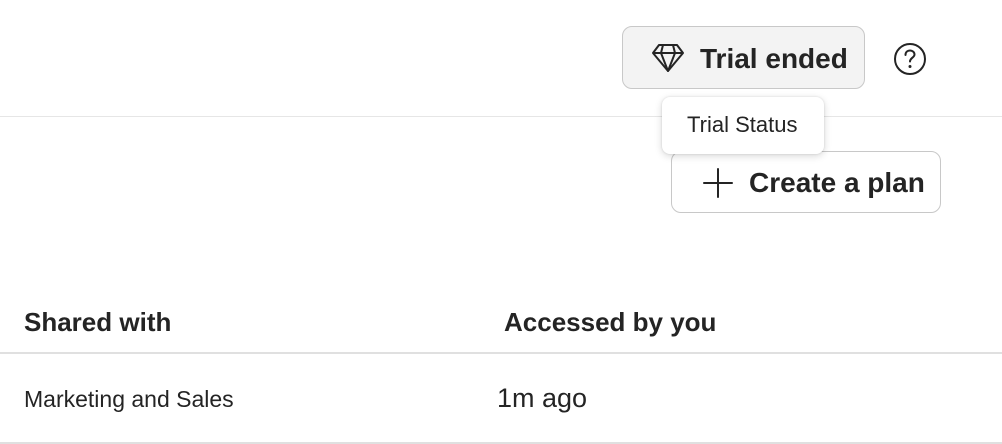 The height and width of the screenshot is (444, 1002). Describe the element at coordinates (774, 58) in the screenshot. I see `trial-status-label: Trial ended` at that location.